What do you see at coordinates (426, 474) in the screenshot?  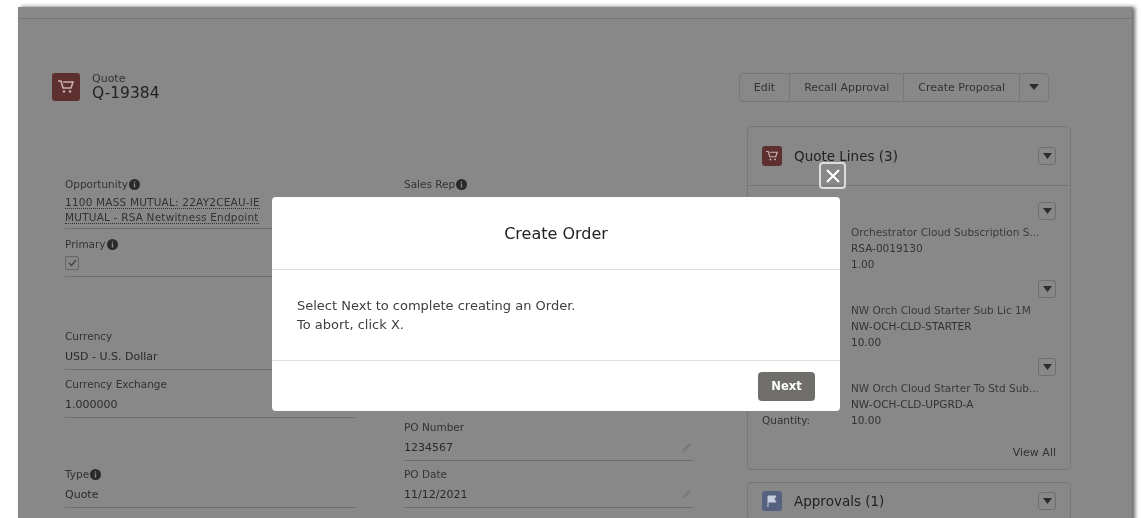 I see `field-label: PO Date` at bounding box center [426, 474].